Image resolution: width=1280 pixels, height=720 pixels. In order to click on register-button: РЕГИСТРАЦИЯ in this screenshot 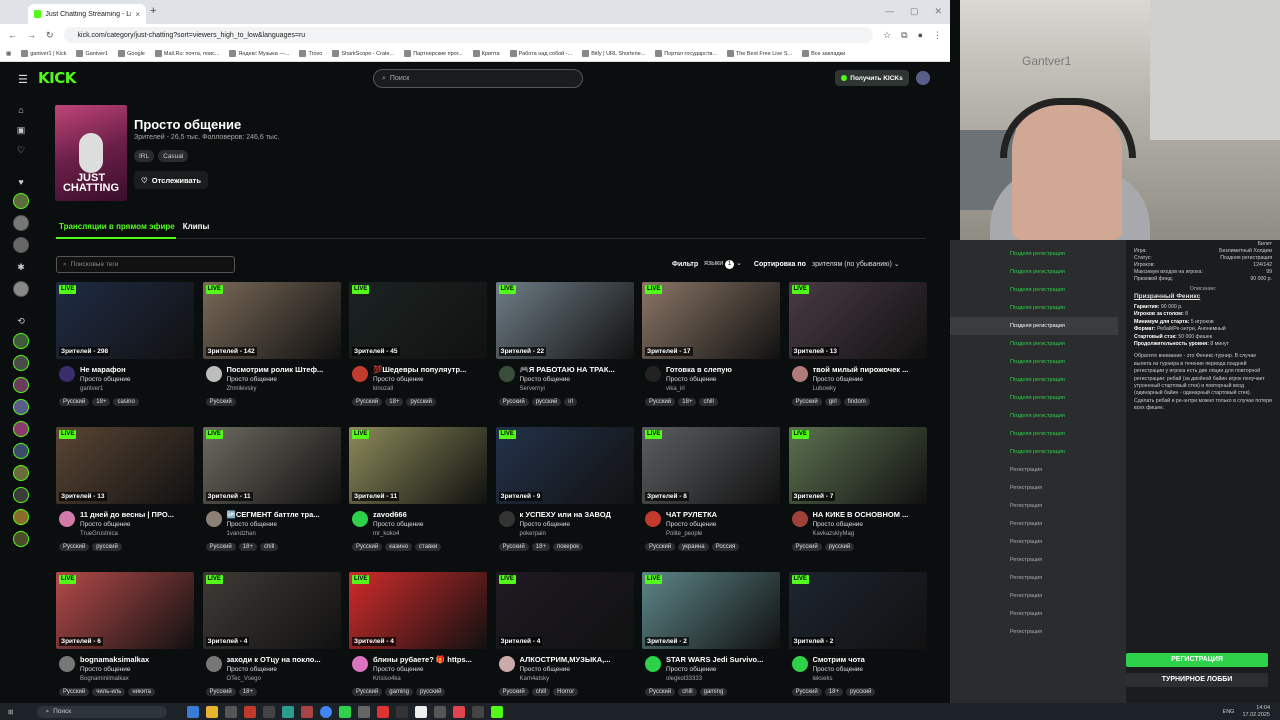, I will do `click(1197, 660)`.